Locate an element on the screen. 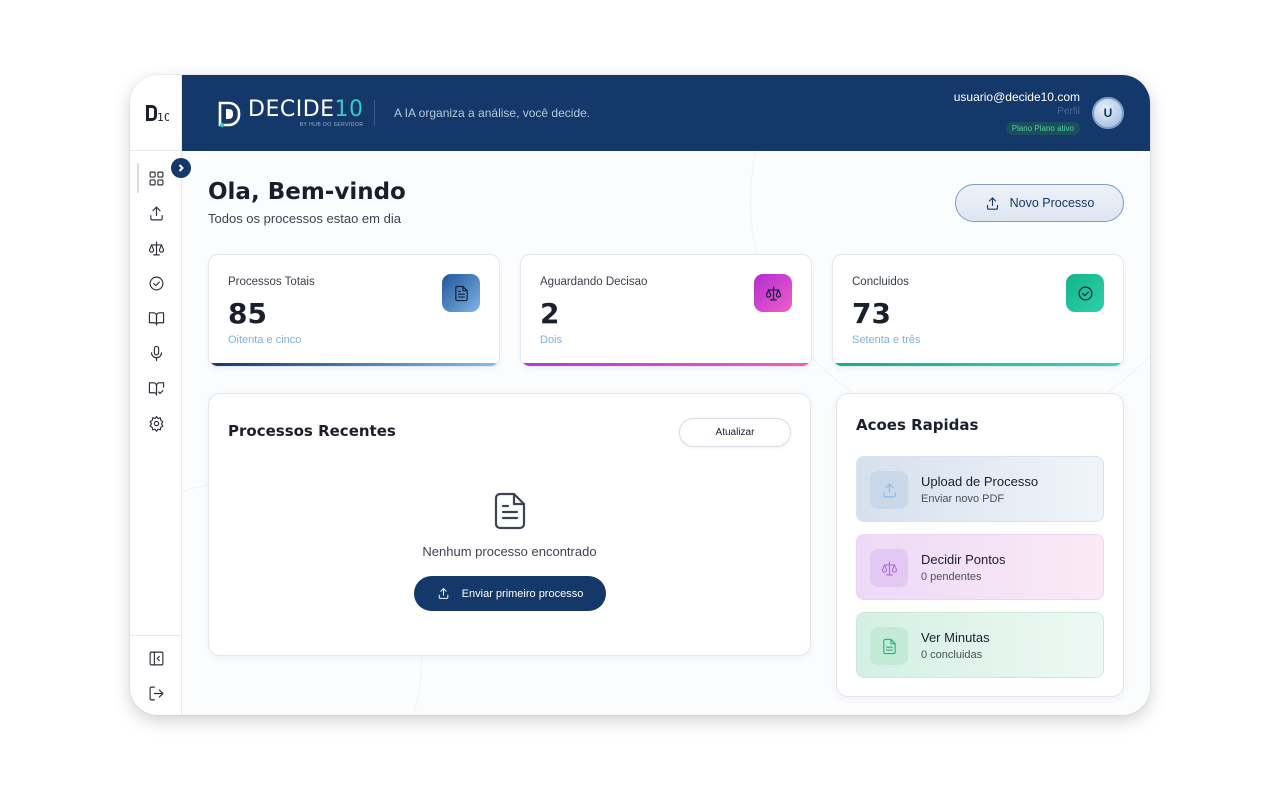 This screenshot has width=1280, height=802. book-icon is located at coordinates (156, 318).